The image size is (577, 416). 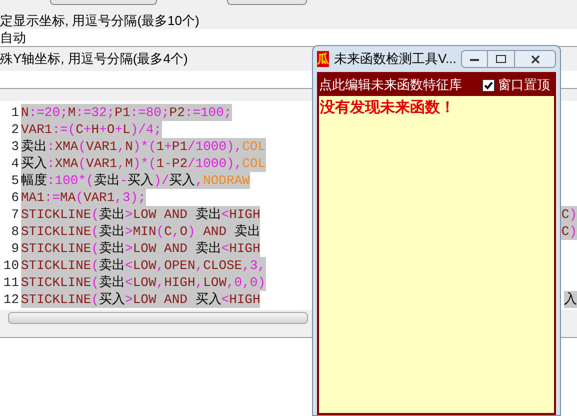 I want to click on horizontal-scrollbar, so click(x=158, y=318).